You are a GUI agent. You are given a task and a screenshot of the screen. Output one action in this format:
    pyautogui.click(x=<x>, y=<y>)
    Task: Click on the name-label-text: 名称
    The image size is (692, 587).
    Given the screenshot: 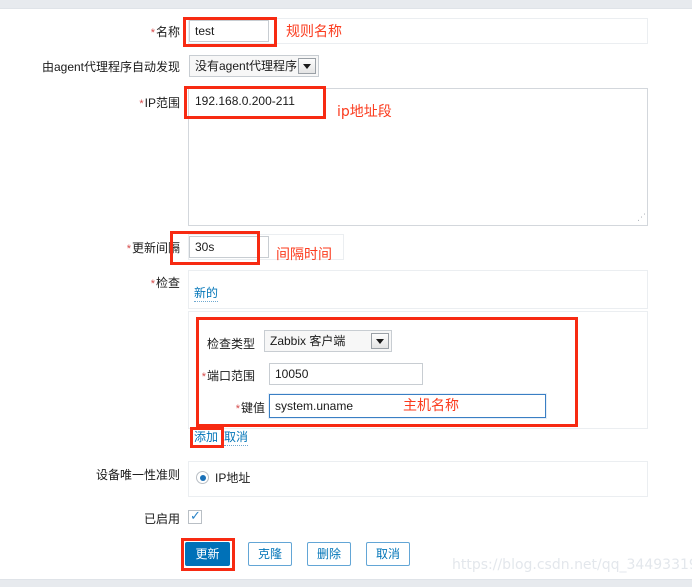 What is the action you would take?
    pyautogui.click(x=167, y=32)
    